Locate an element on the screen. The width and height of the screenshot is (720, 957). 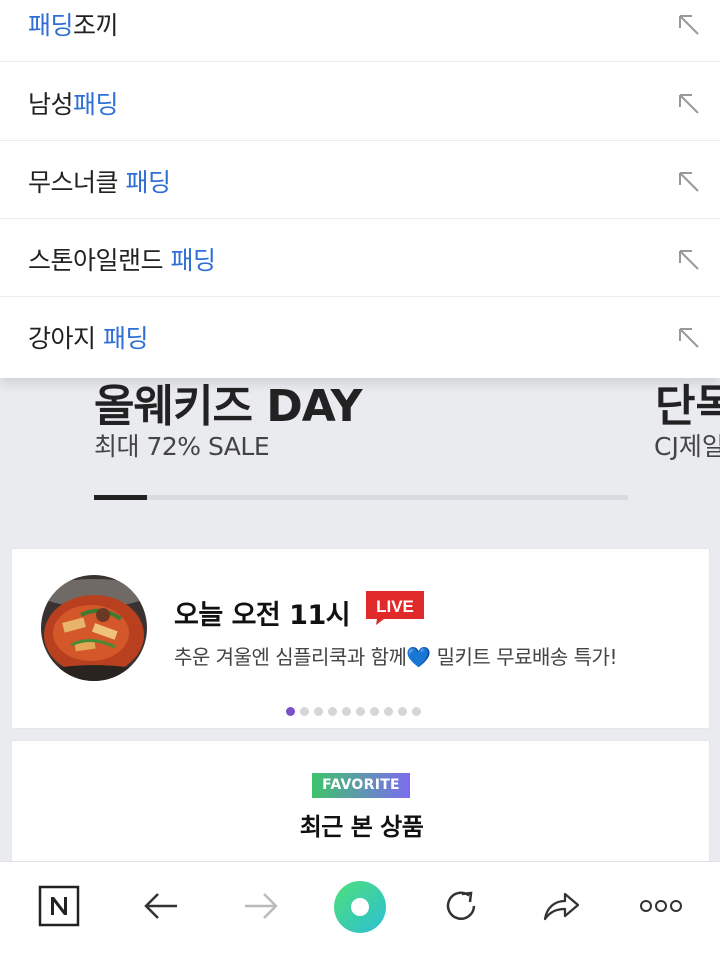
suggestion-row: 스톤아일랜드 패딩 is located at coordinates (360, 258).